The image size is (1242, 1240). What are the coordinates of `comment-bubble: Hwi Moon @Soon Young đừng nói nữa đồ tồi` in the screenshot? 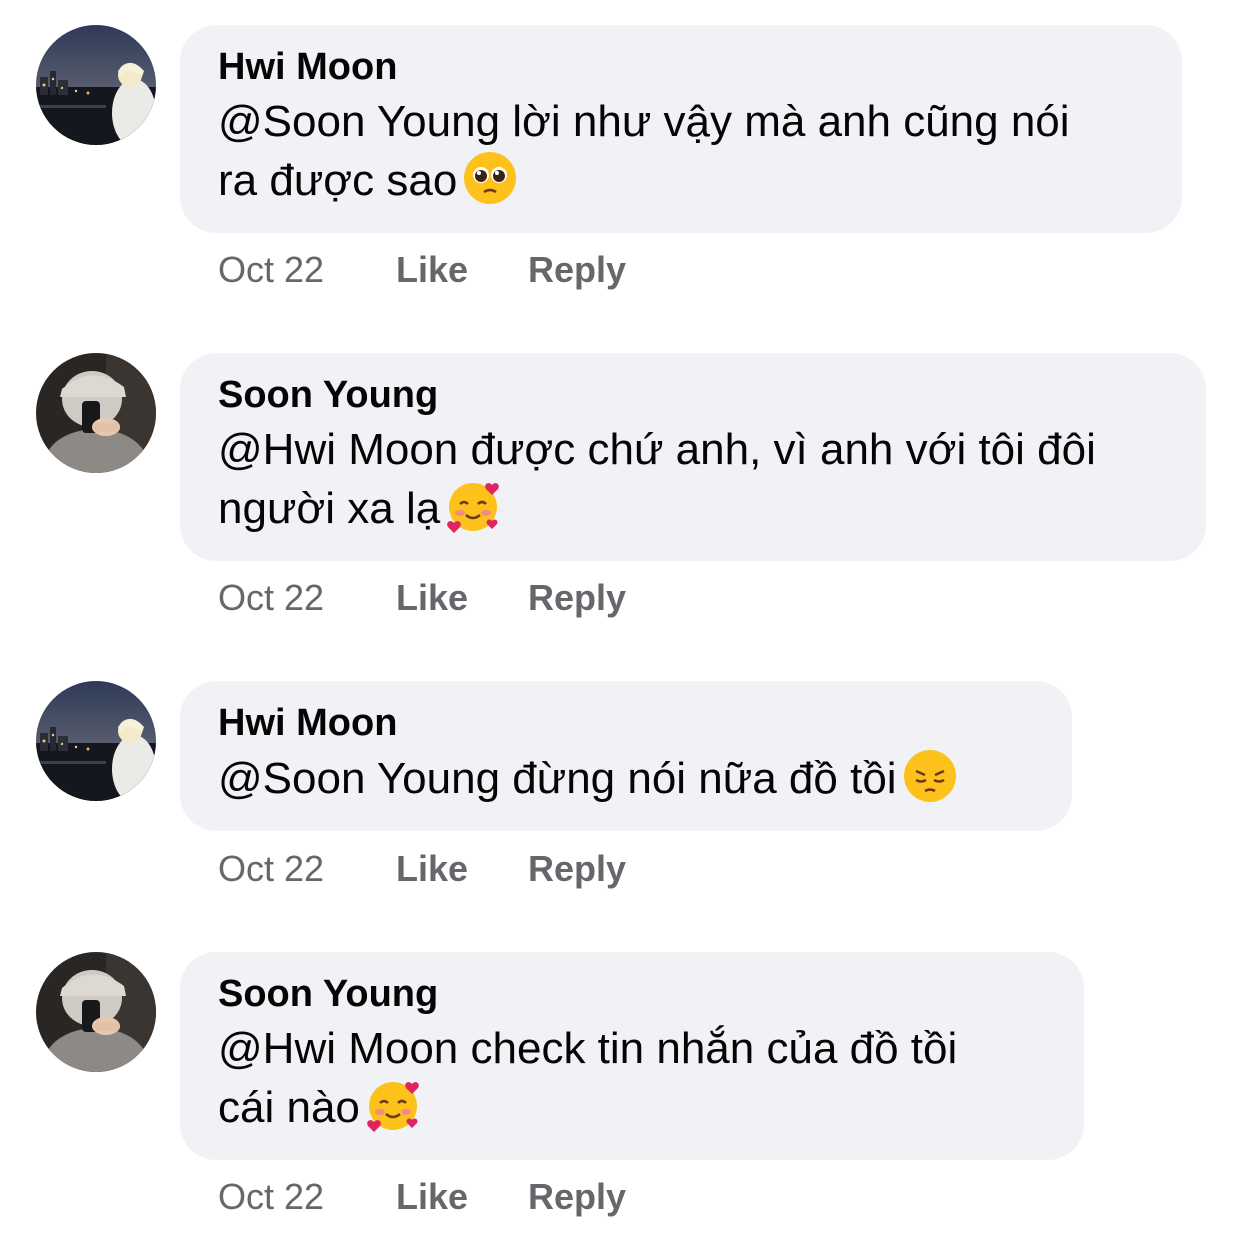 It's located at (626, 756).